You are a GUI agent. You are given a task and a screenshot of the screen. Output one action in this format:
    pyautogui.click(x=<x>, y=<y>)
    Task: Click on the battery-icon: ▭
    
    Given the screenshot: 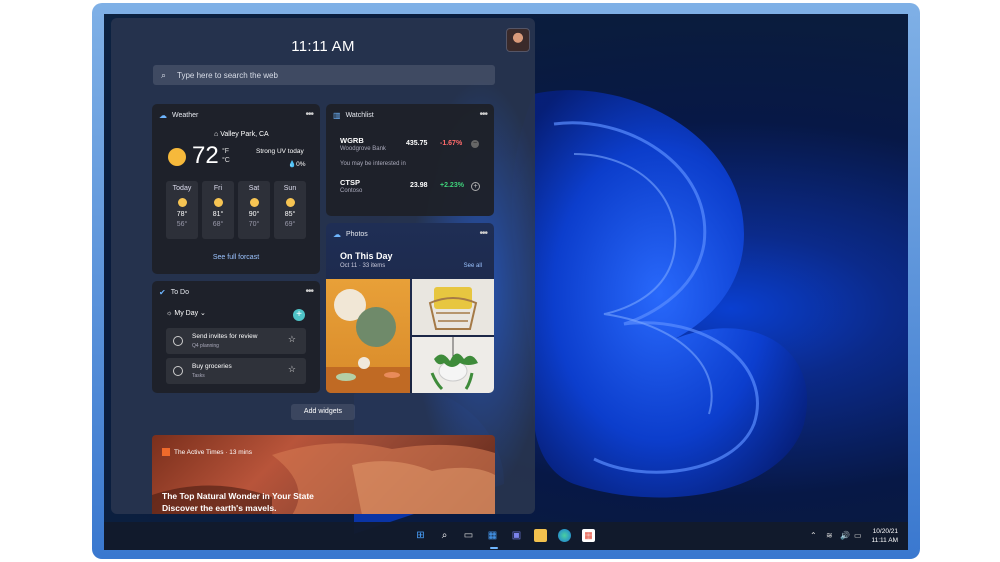 What is the action you would take?
    pyautogui.click(x=858, y=535)
    